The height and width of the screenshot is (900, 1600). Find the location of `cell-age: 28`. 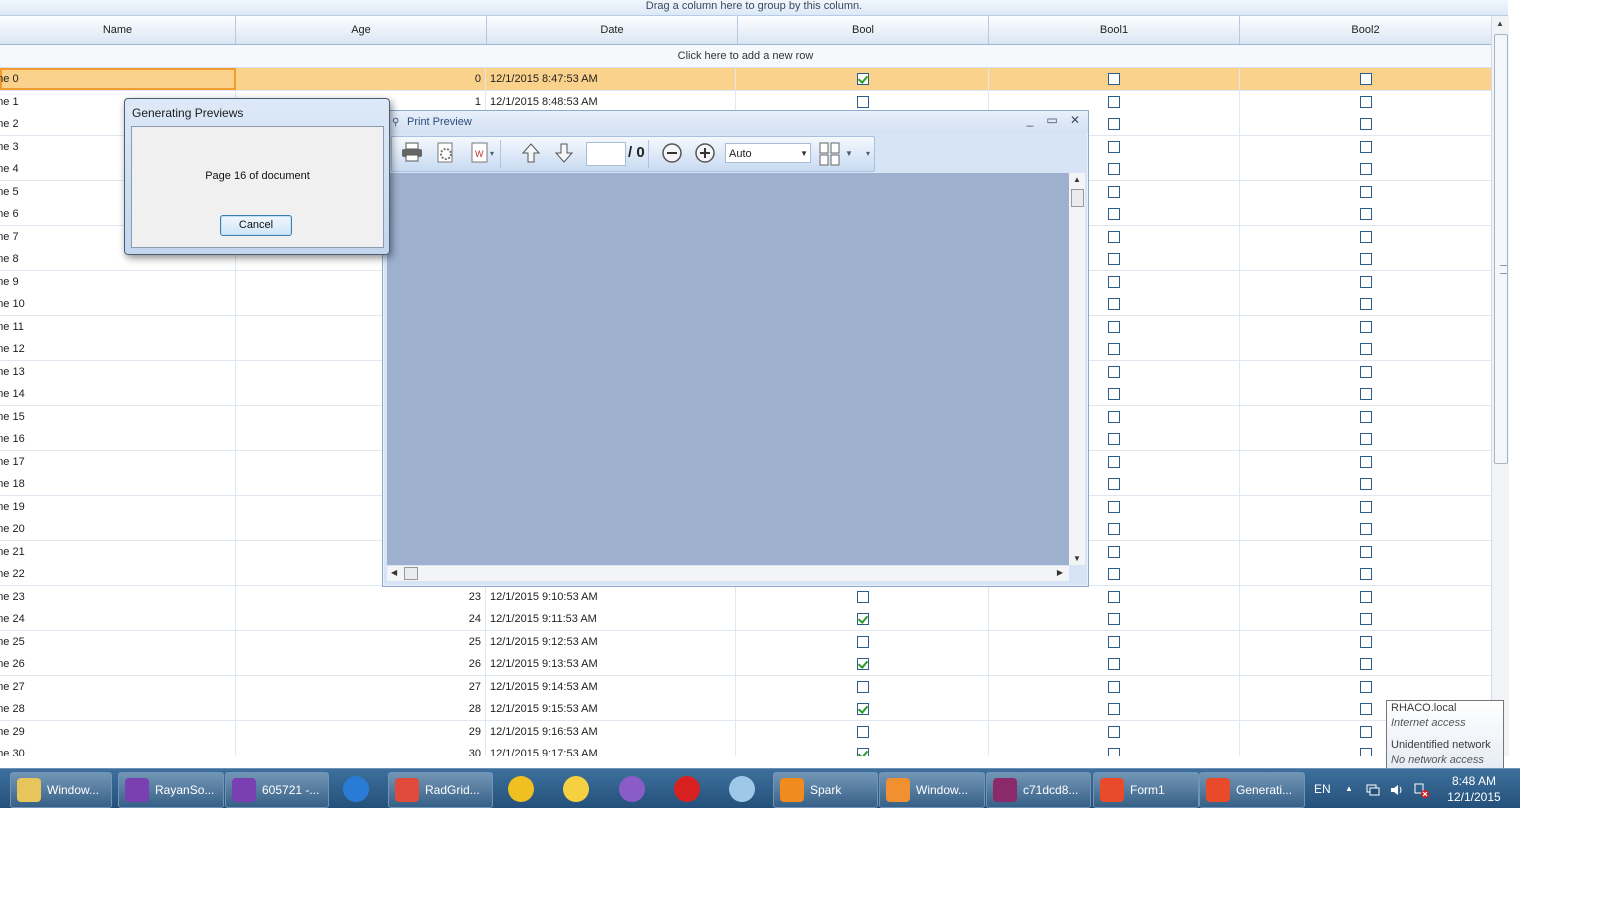

cell-age: 28 is located at coordinates (361, 709).